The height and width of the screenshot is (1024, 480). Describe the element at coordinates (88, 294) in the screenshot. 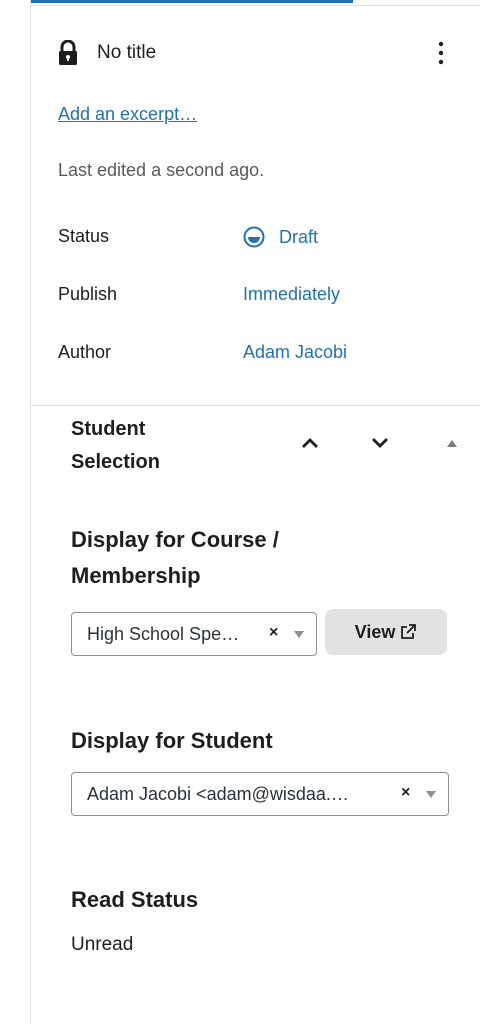

I see `publish-label: Publish` at that location.